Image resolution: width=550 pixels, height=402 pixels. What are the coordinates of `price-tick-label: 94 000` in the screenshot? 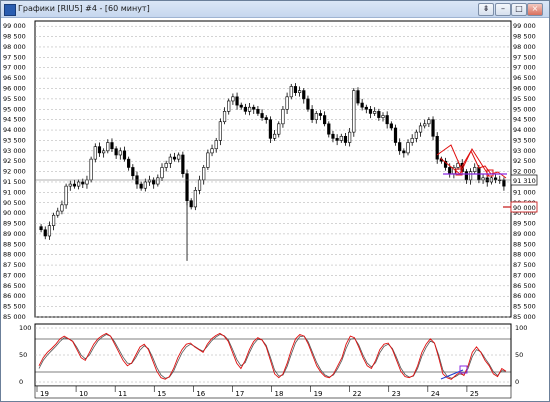 It's located at (14, 130).